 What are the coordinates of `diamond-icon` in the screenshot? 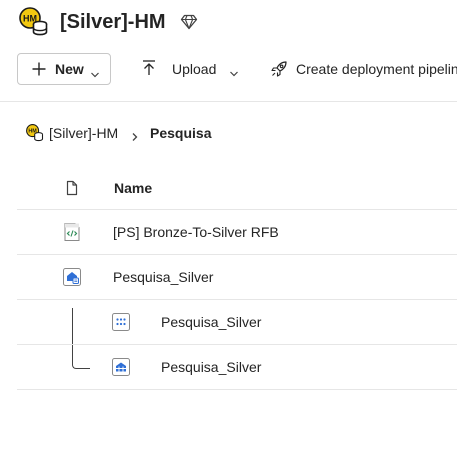 It's located at (189, 22).